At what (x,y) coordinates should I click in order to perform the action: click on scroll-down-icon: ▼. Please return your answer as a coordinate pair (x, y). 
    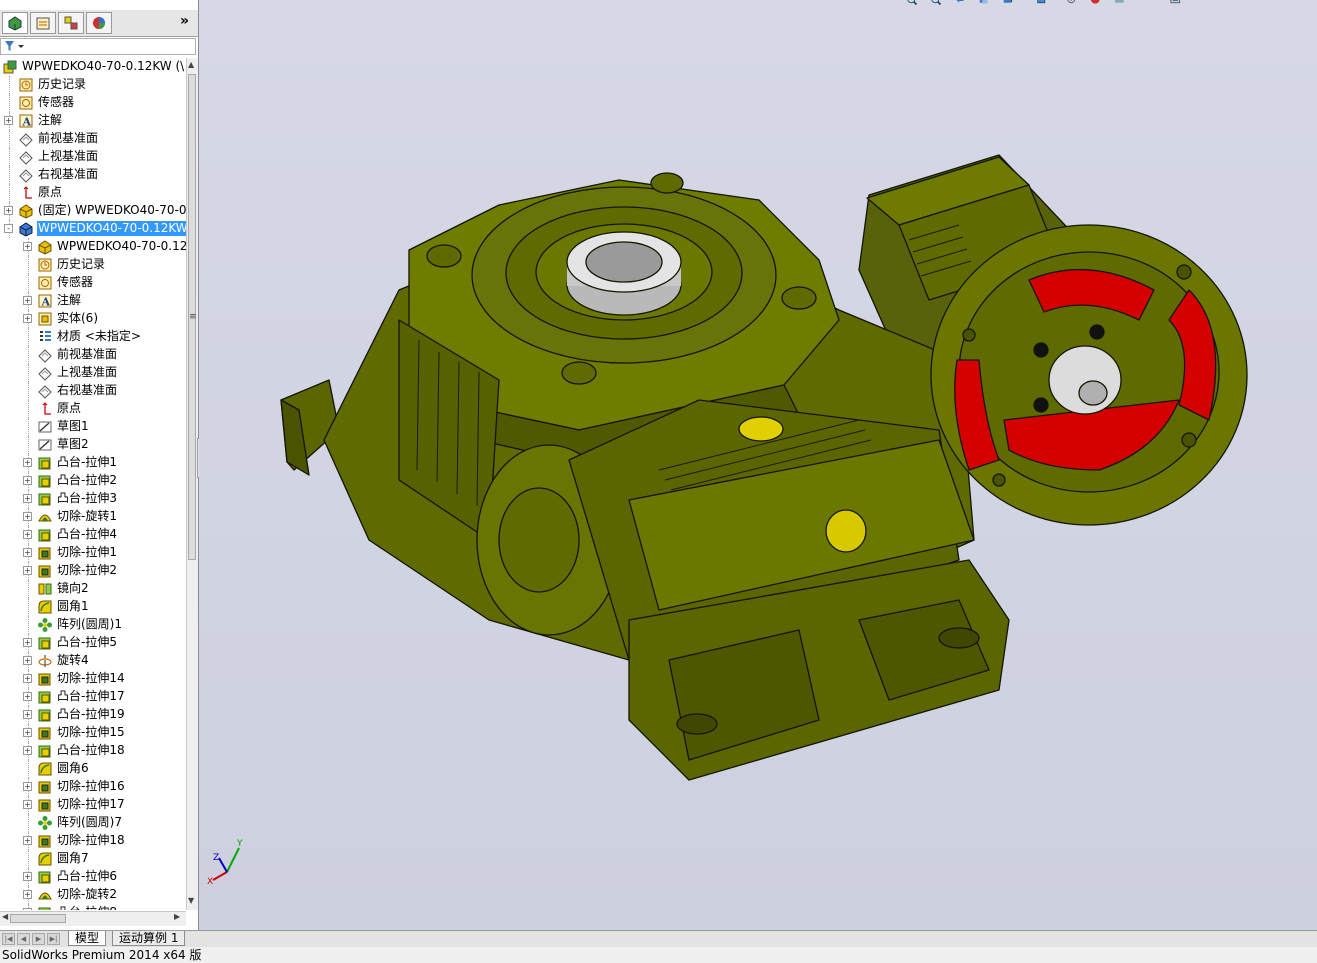
    Looking at the image, I should click on (191, 900).